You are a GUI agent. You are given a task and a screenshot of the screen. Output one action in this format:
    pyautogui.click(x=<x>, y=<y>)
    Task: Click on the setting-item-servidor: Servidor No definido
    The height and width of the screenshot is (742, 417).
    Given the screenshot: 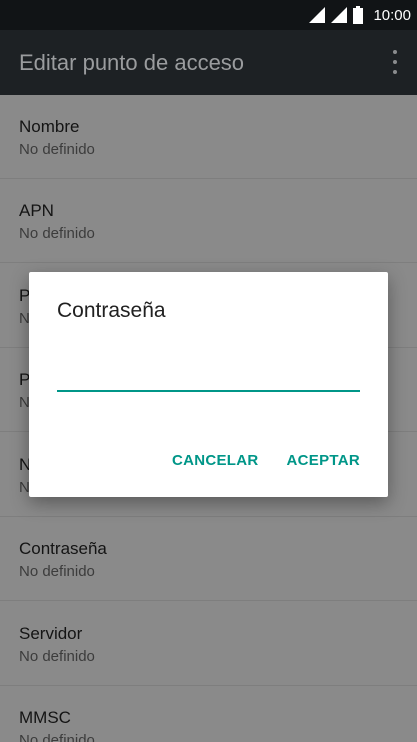 What is the action you would take?
    pyautogui.click(x=208, y=644)
    